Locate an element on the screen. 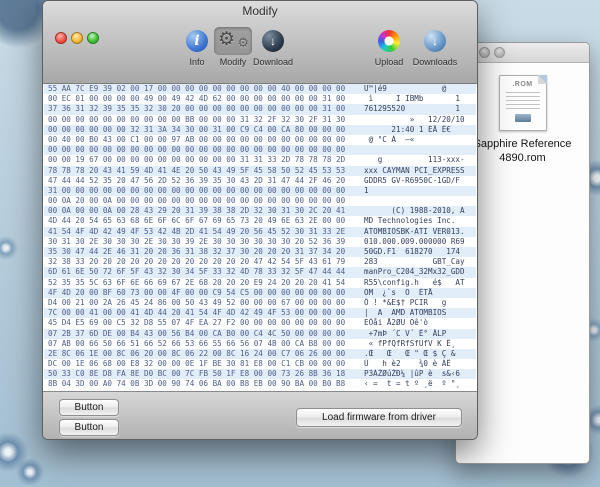 The width and height of the screenshot is (600, 487). hex-ascii: .Œ Œ Œ " Œ $ Ç & is located at coordinates (414, 353).